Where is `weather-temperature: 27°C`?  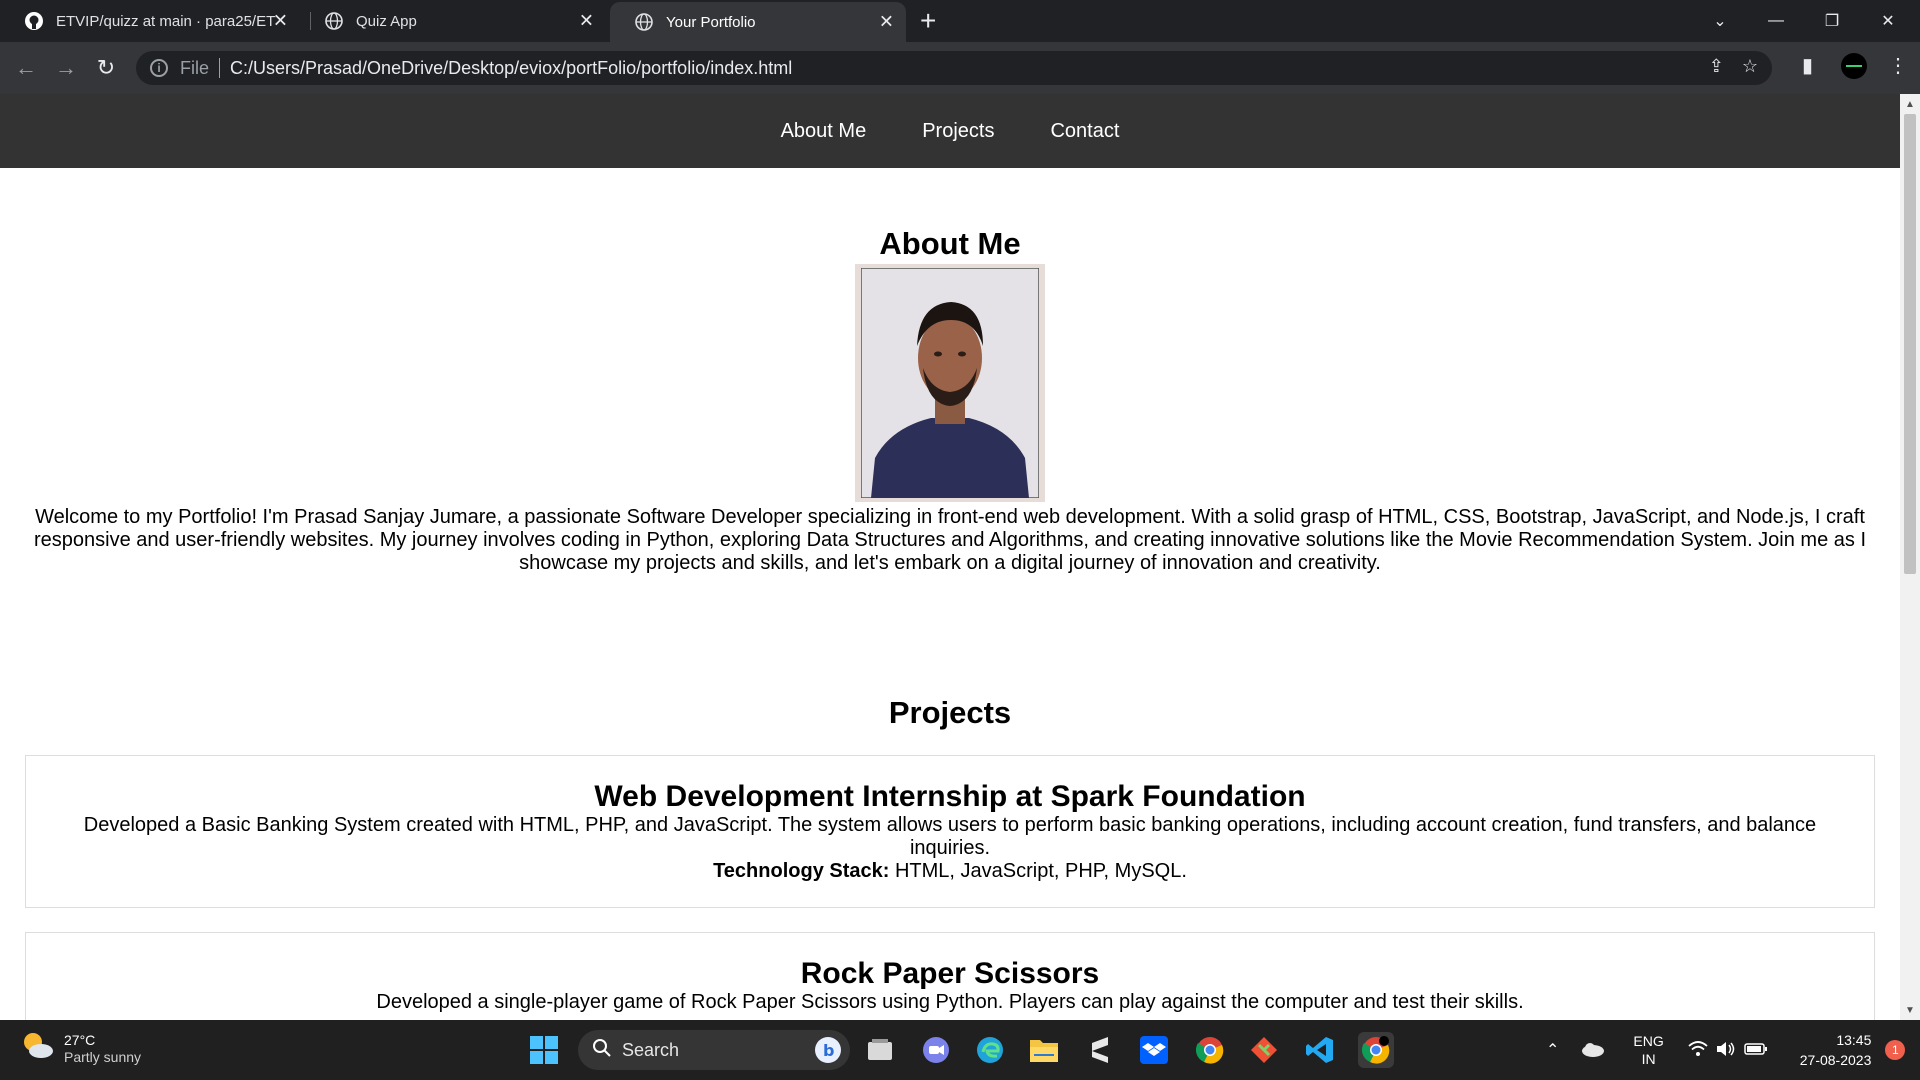
weather-temperature: 27°C is located at coordinates (80, 1039).